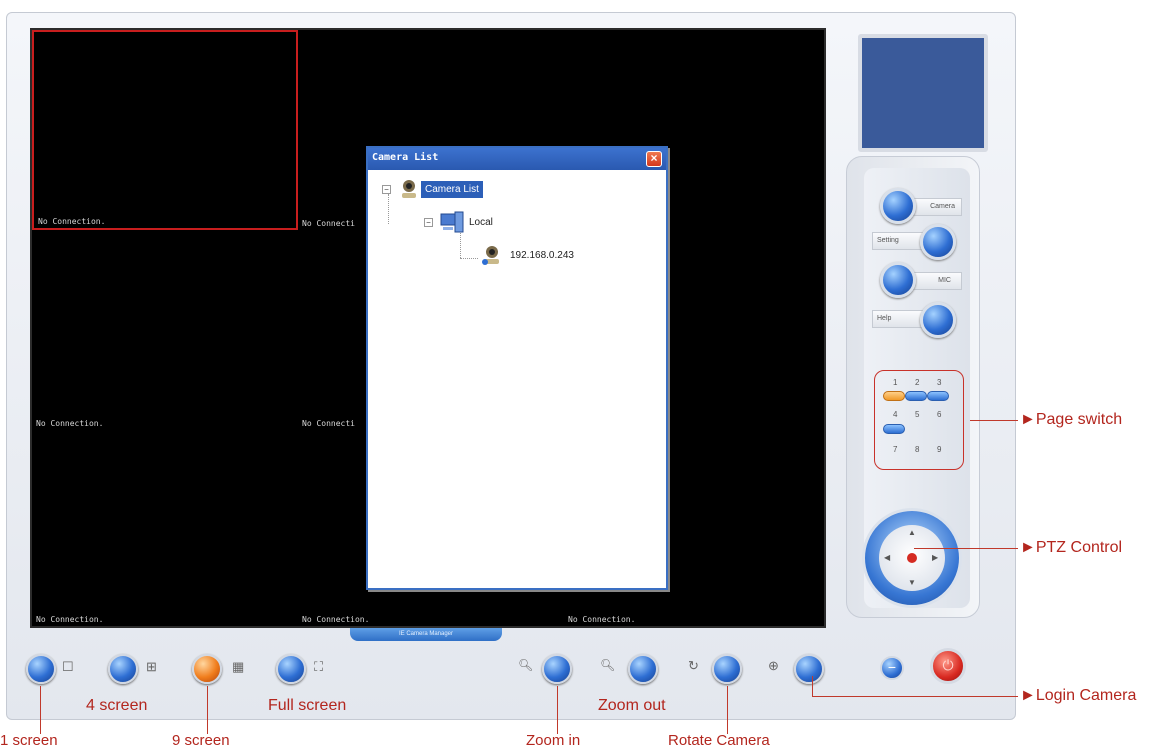 The height and width of the screenshot is (749, 1163). What do you see at coordinates (426, 634) in the screenshot?
I see `camera-manager-tab: IE Camera Manager` at bounding box center [426, 634].